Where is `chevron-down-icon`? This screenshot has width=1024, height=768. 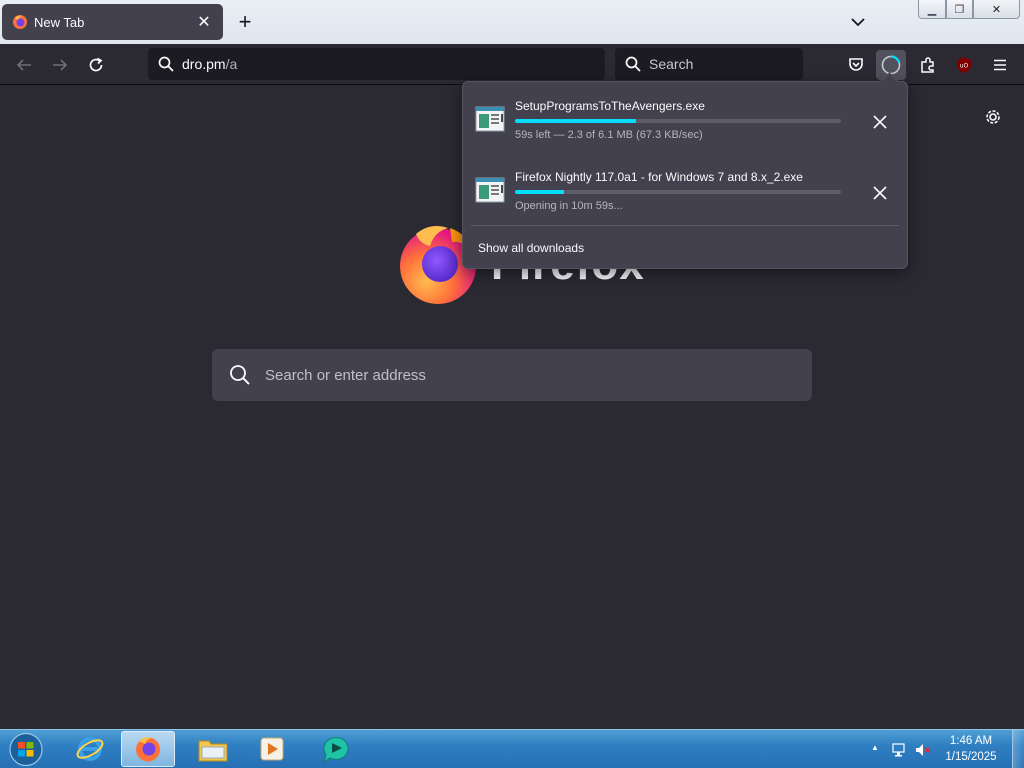
chevron-down-icon is located at coordinates (858, 22).